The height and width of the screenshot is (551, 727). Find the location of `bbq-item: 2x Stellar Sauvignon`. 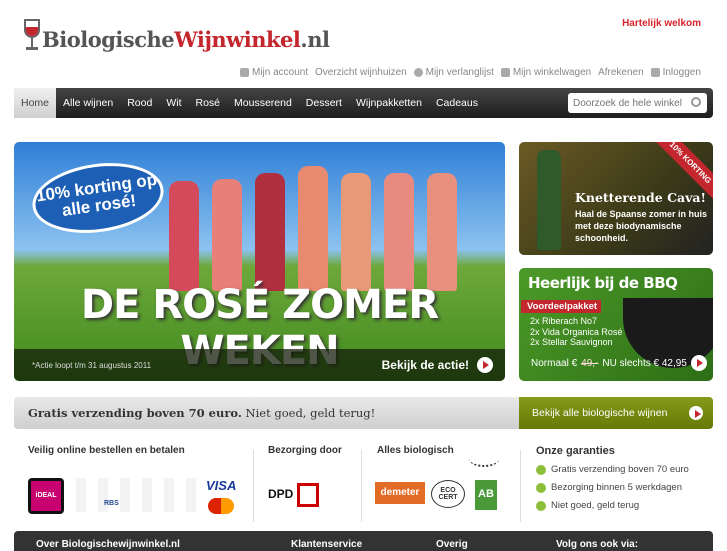

bbq-item: 2x Stellar Sauvignon is located at coordinates (571, 342).